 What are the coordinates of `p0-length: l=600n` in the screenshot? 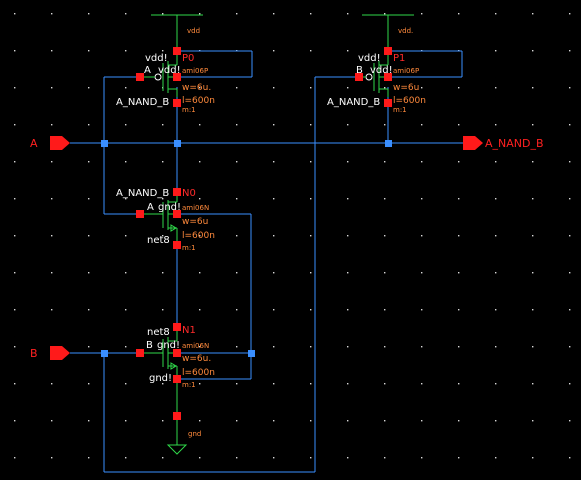 It's located at (198, 101).